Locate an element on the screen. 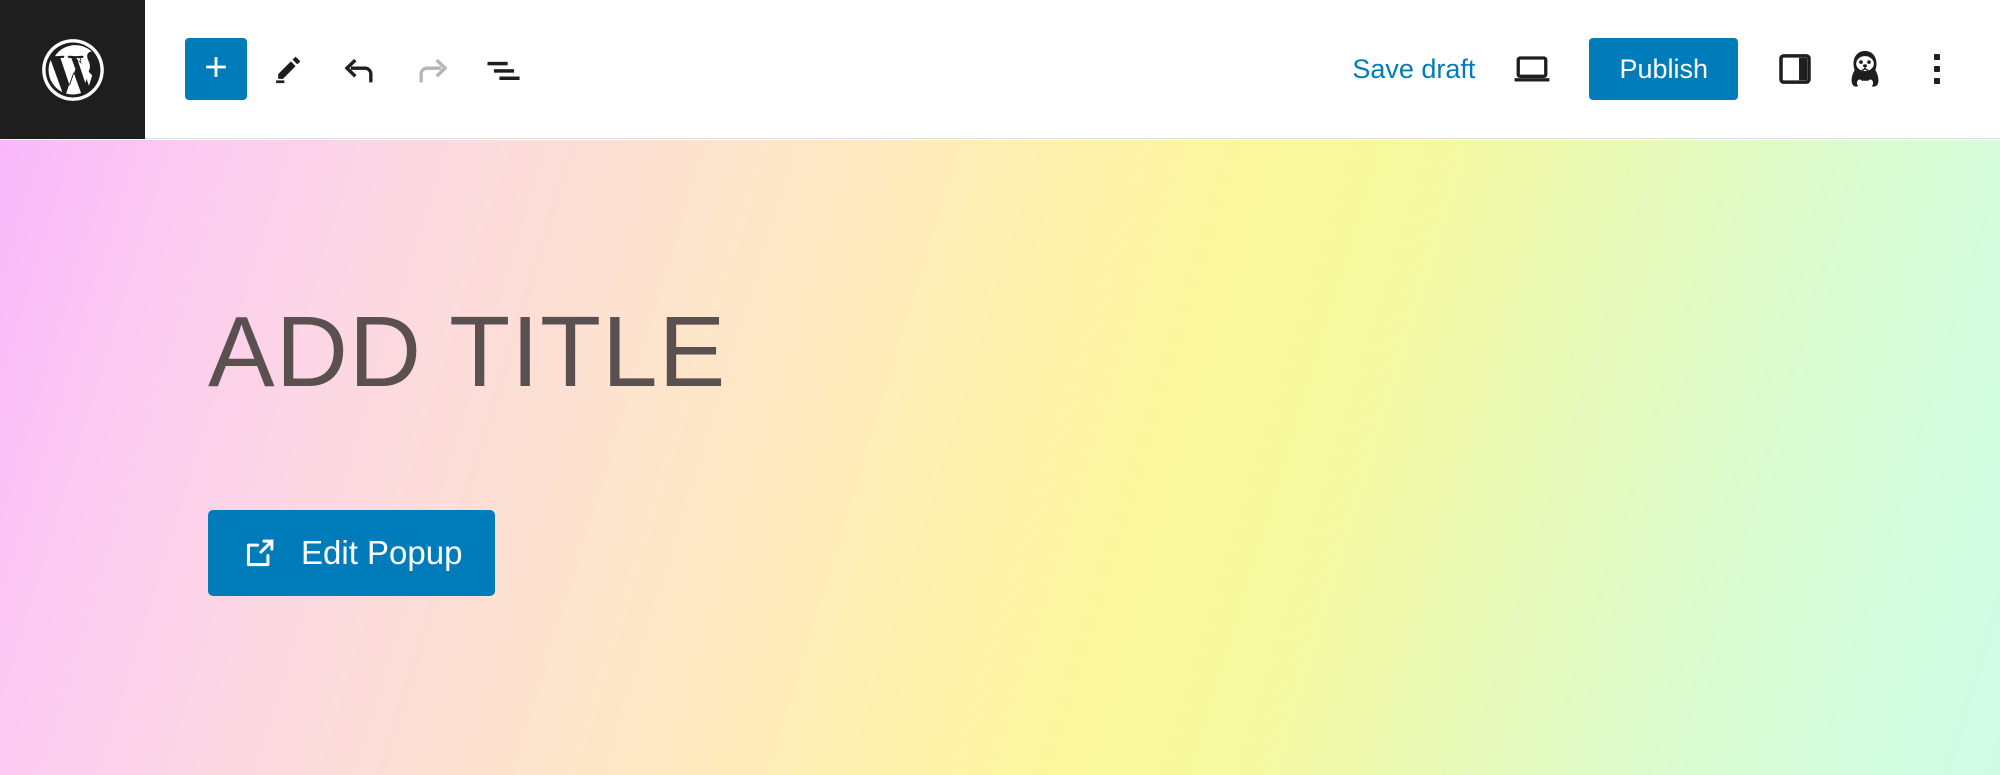  panda-mascot-icon is located at coordinates (1865, 69).